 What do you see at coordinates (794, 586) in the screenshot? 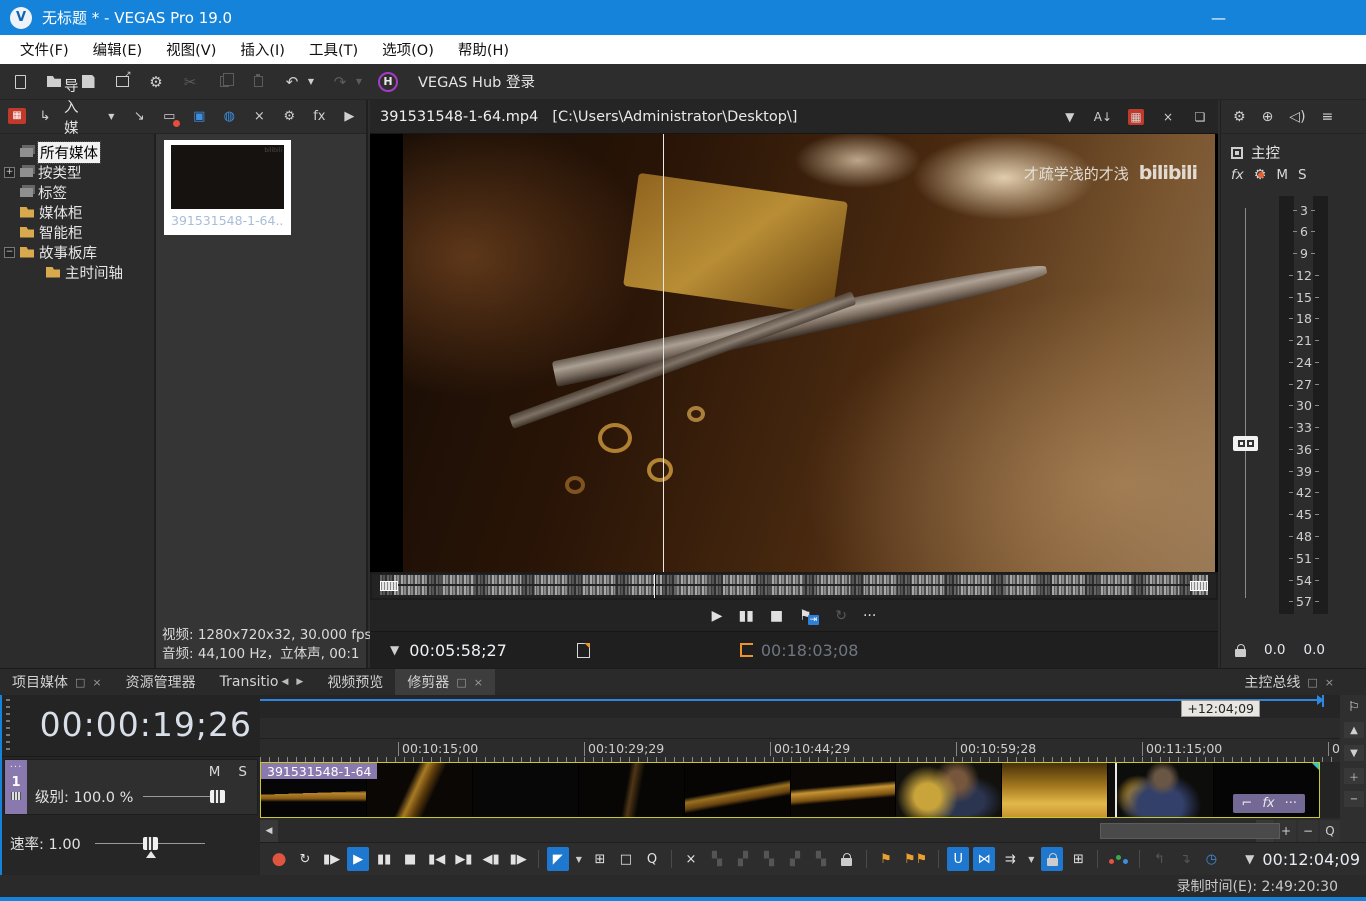
I see `trimmer-waveform` at bounding box center [794, 586].